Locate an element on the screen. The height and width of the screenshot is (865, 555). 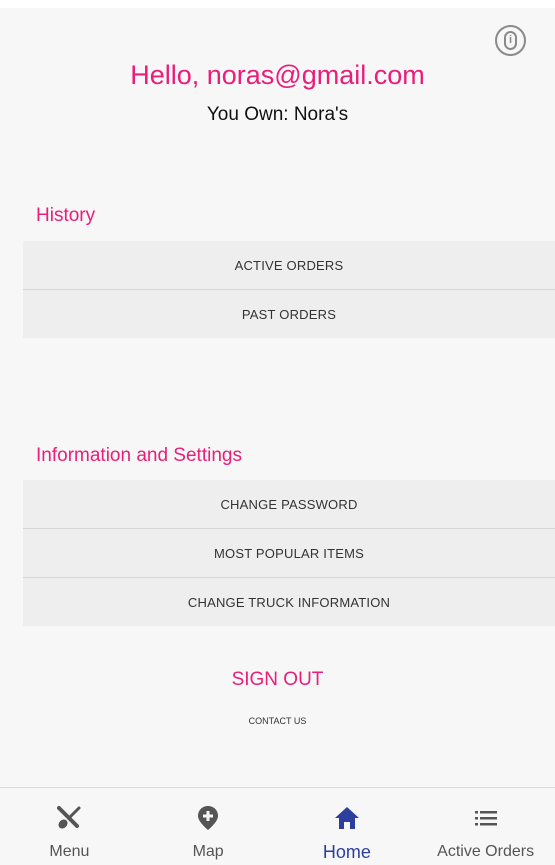
active-orders-button: ACTIVE ORDERS is located at coordinates (289, 265).